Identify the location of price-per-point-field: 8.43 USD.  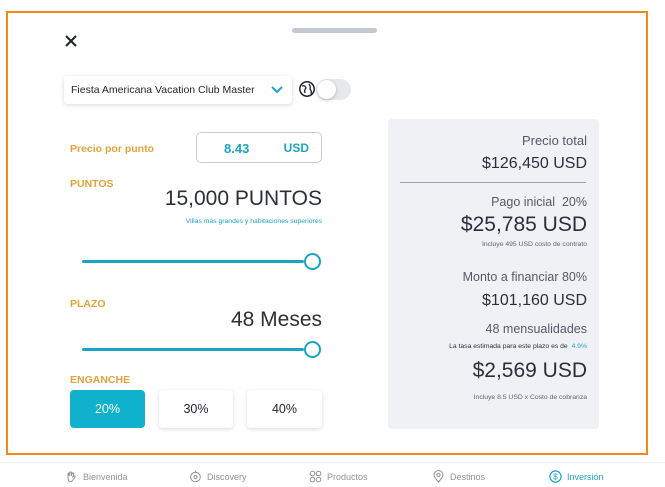
(259, 147).